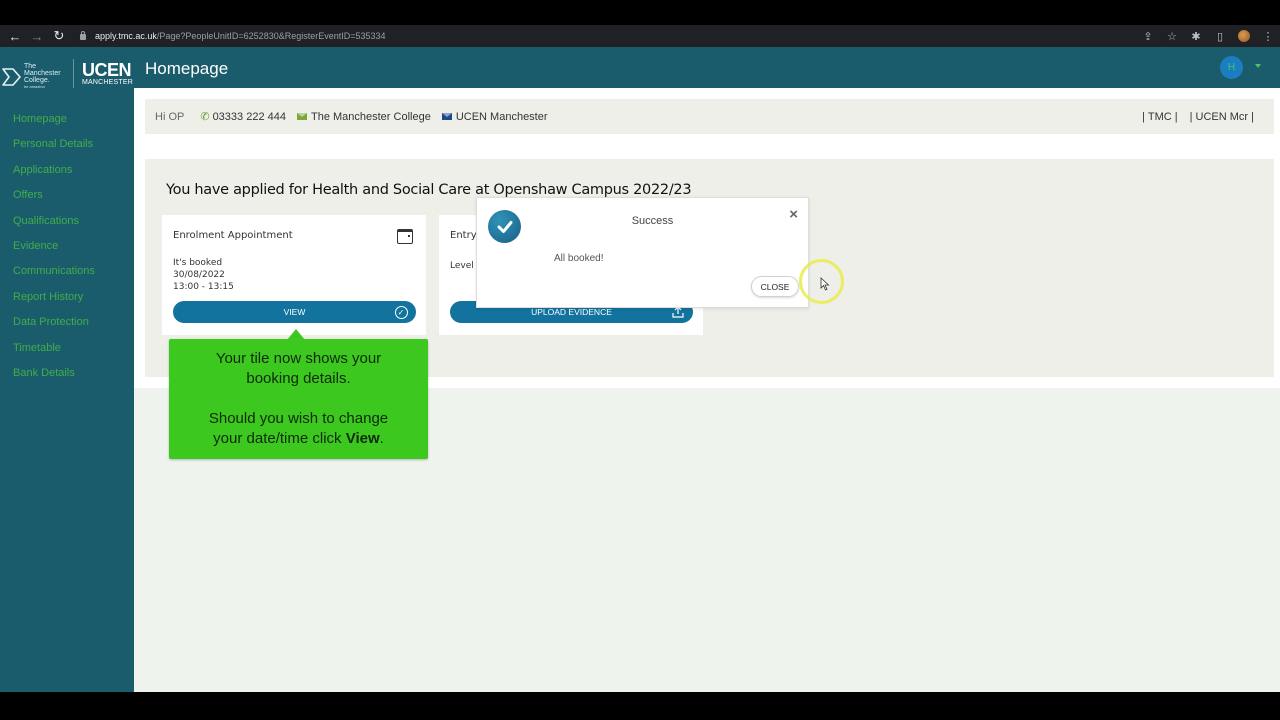  I want to click on upload-evidence-label: UPLOAD EVIDENCE, so click(571, 312).